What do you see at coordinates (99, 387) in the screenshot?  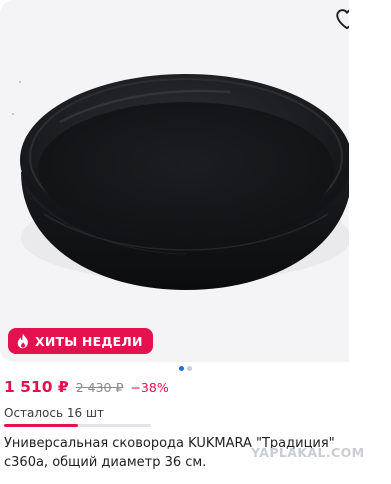 I see `old-price: 2 430 ₽` at bounding box center [99, 387].